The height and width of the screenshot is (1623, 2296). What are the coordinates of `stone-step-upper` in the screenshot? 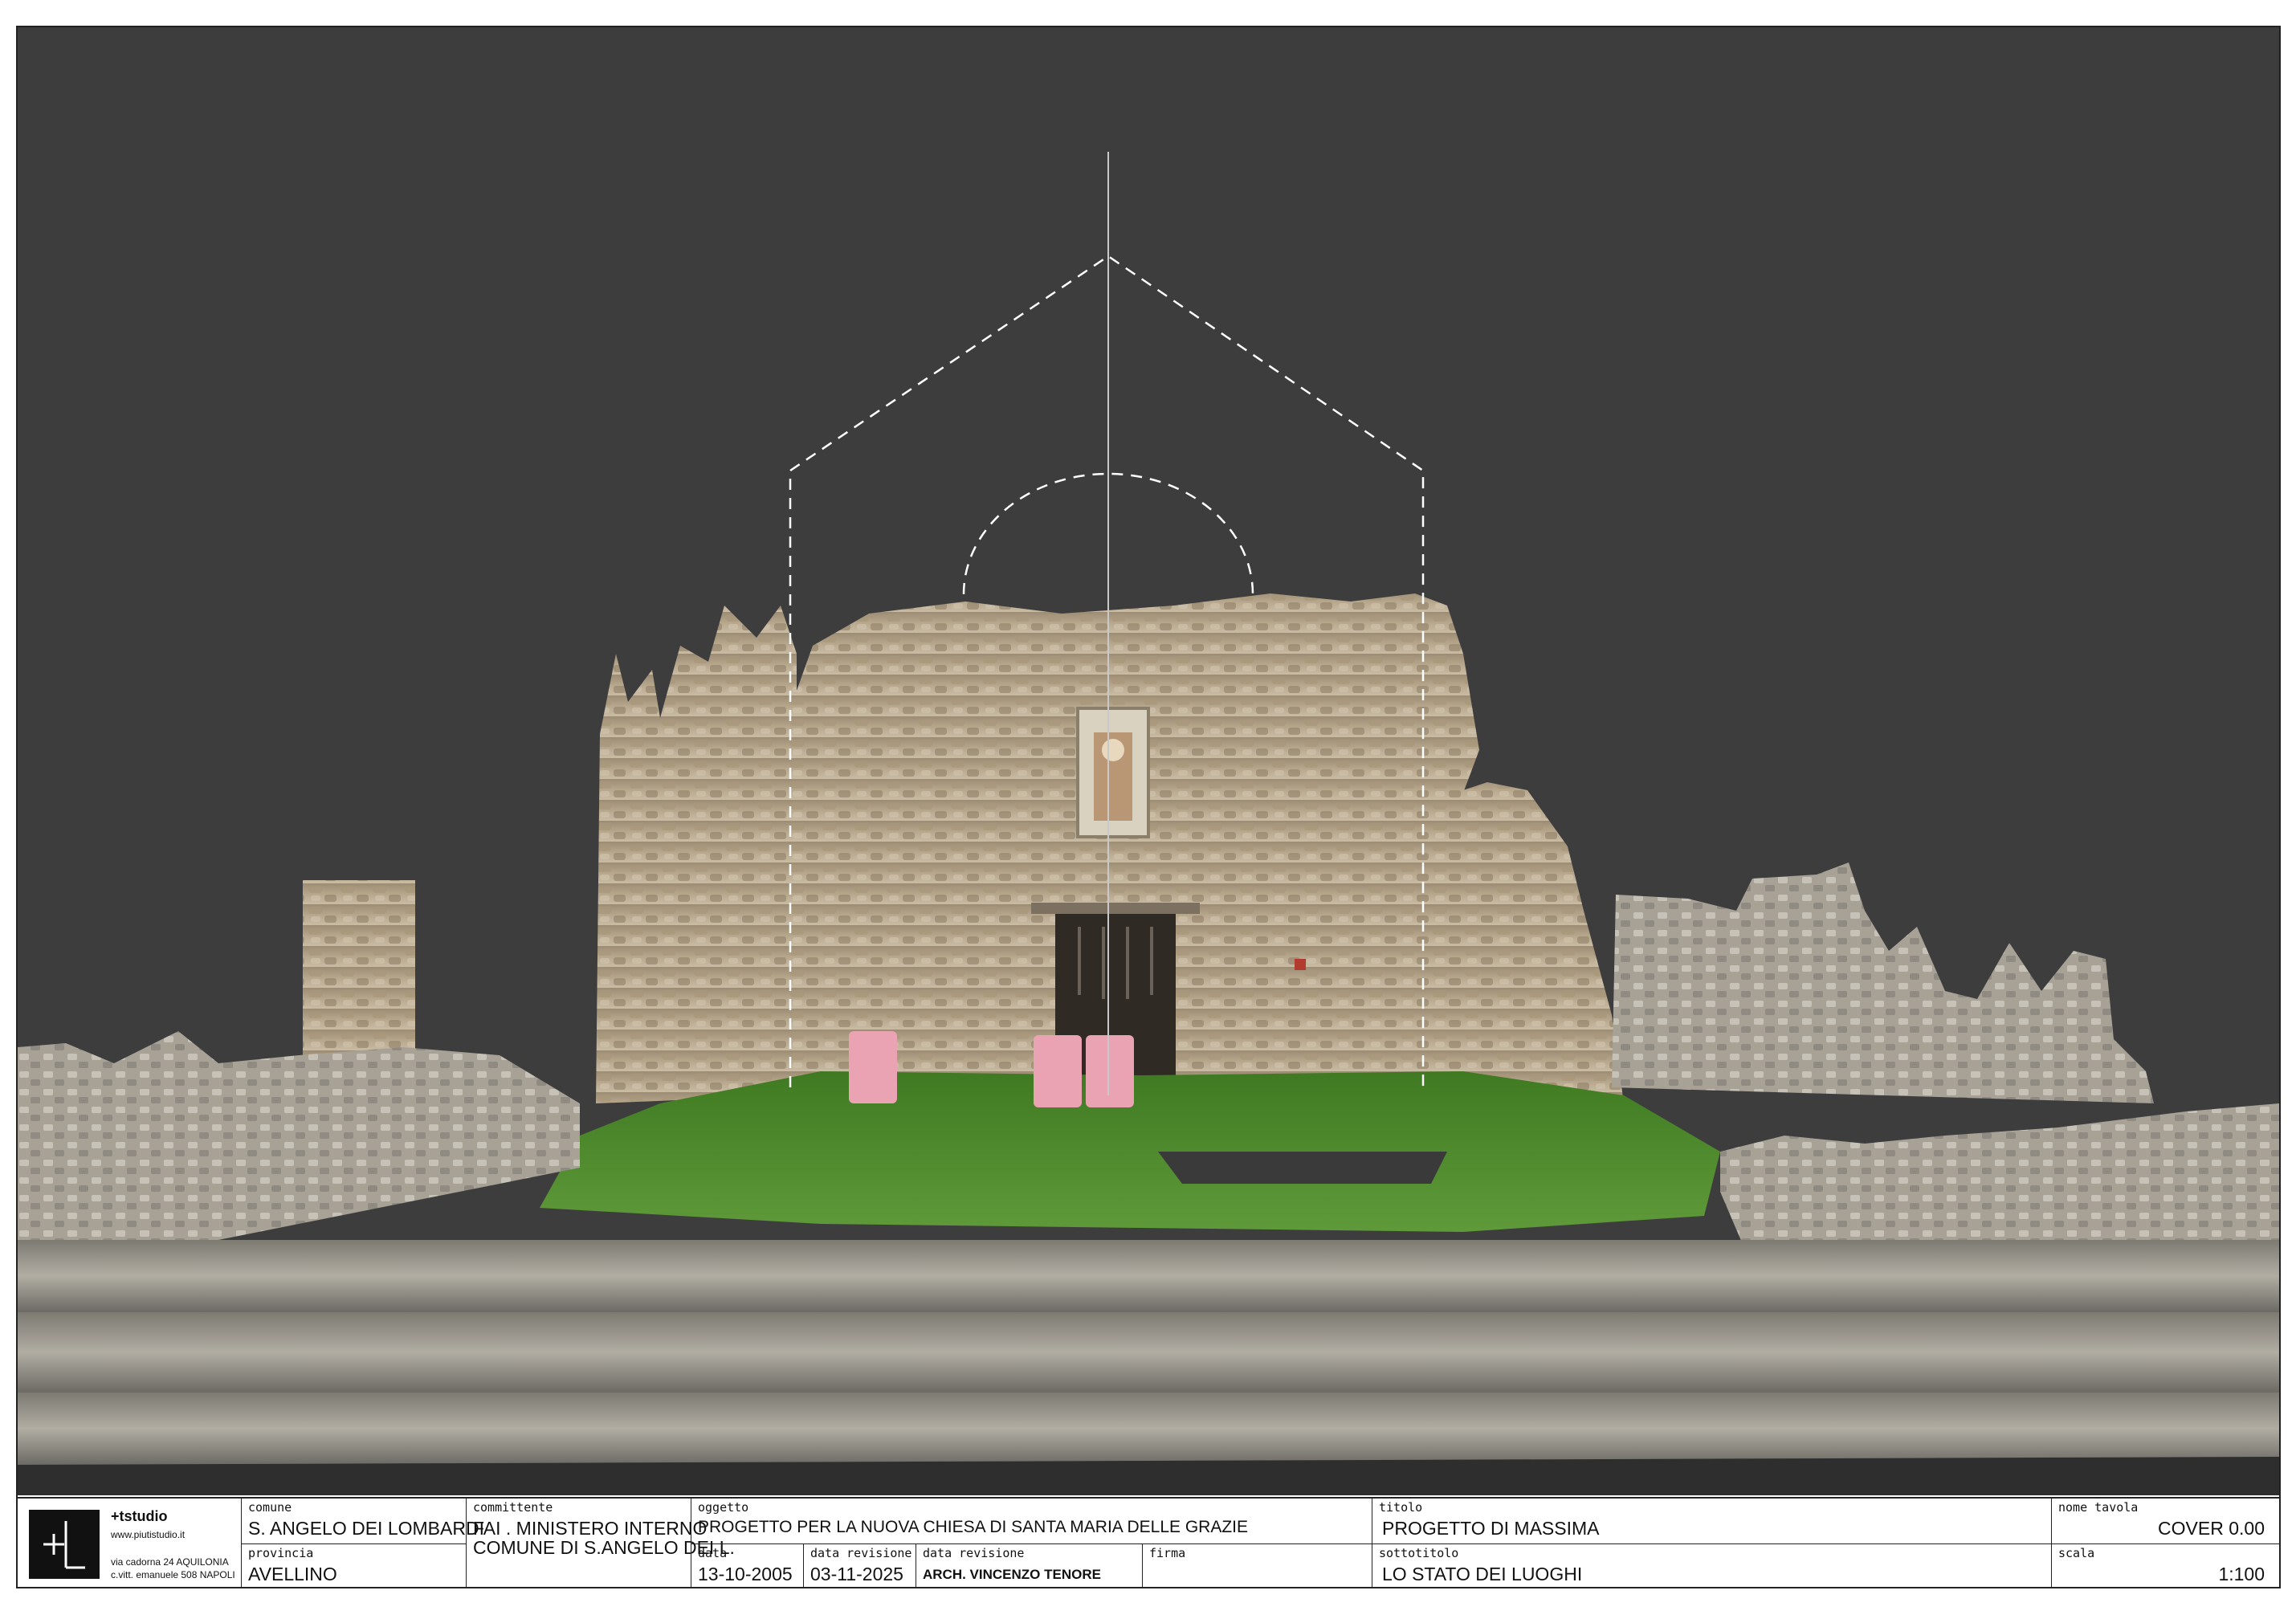 It's located at (1148, 1276).